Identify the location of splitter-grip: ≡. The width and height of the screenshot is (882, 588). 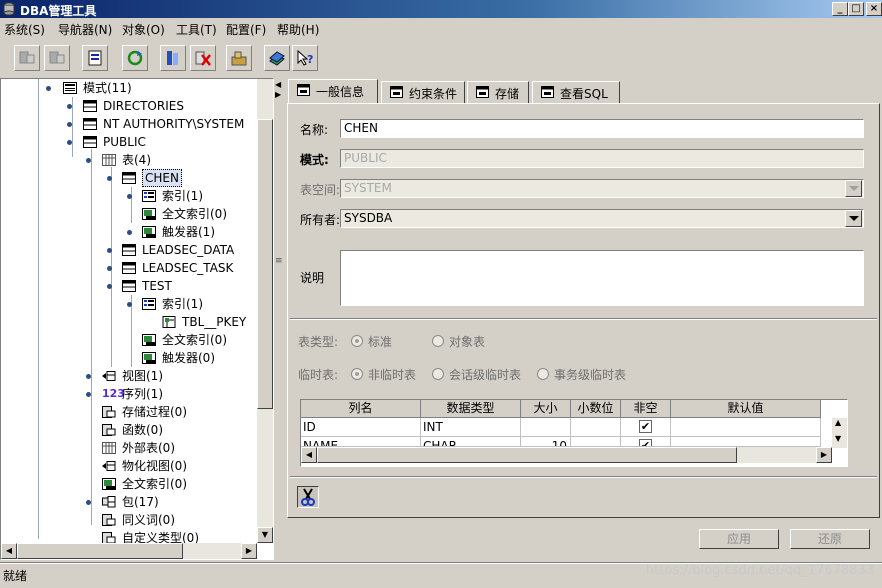
(279, 261).